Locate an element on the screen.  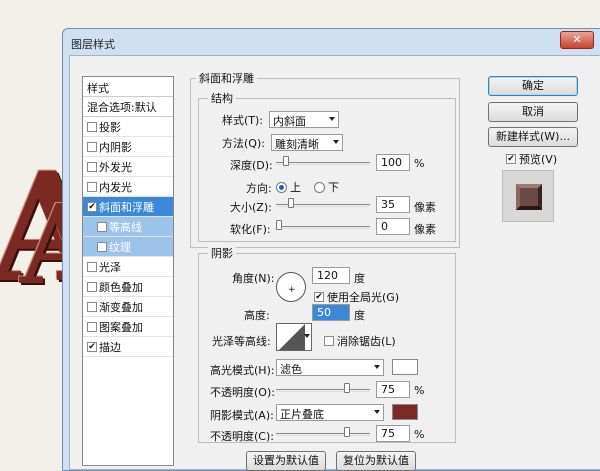
shadow-opacity-input: 75 is located at coordinates (393, 433).